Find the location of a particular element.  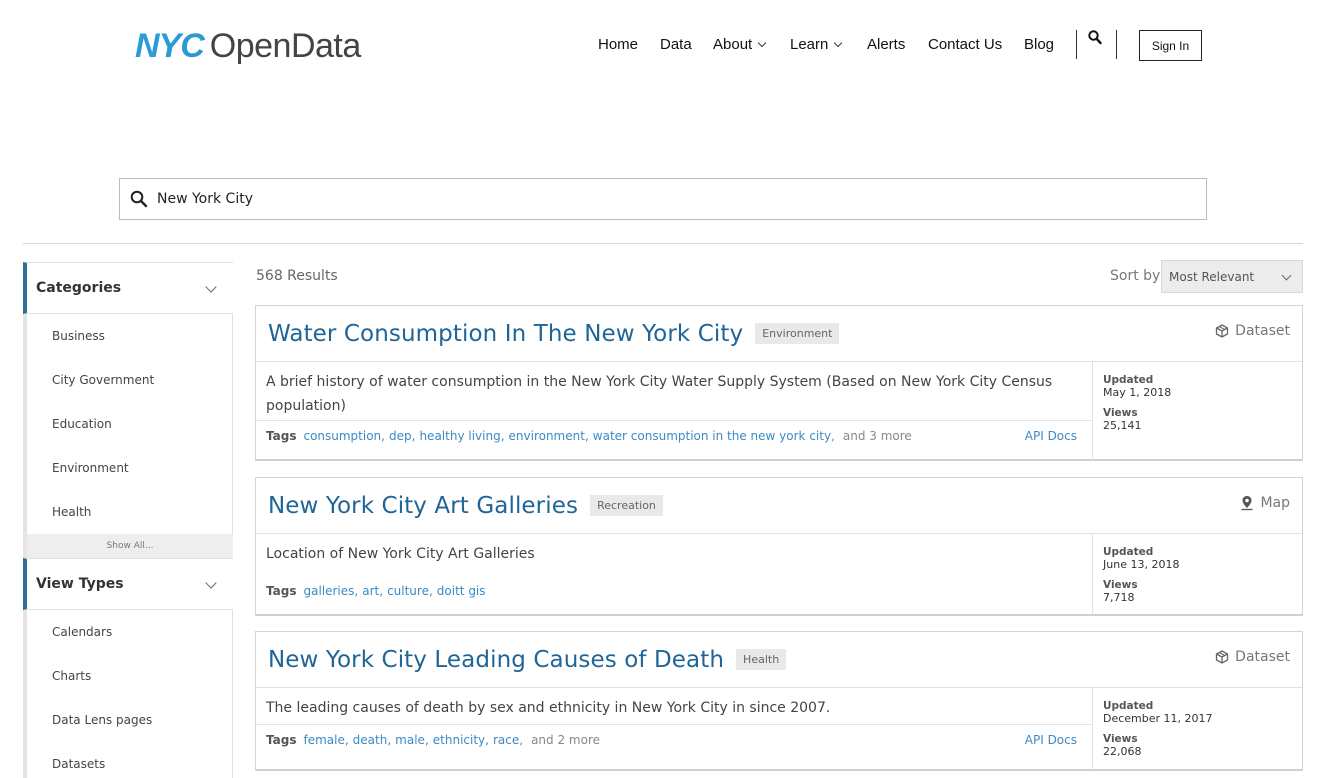

nav-learn: Learn is located at coordinates (816, 45).